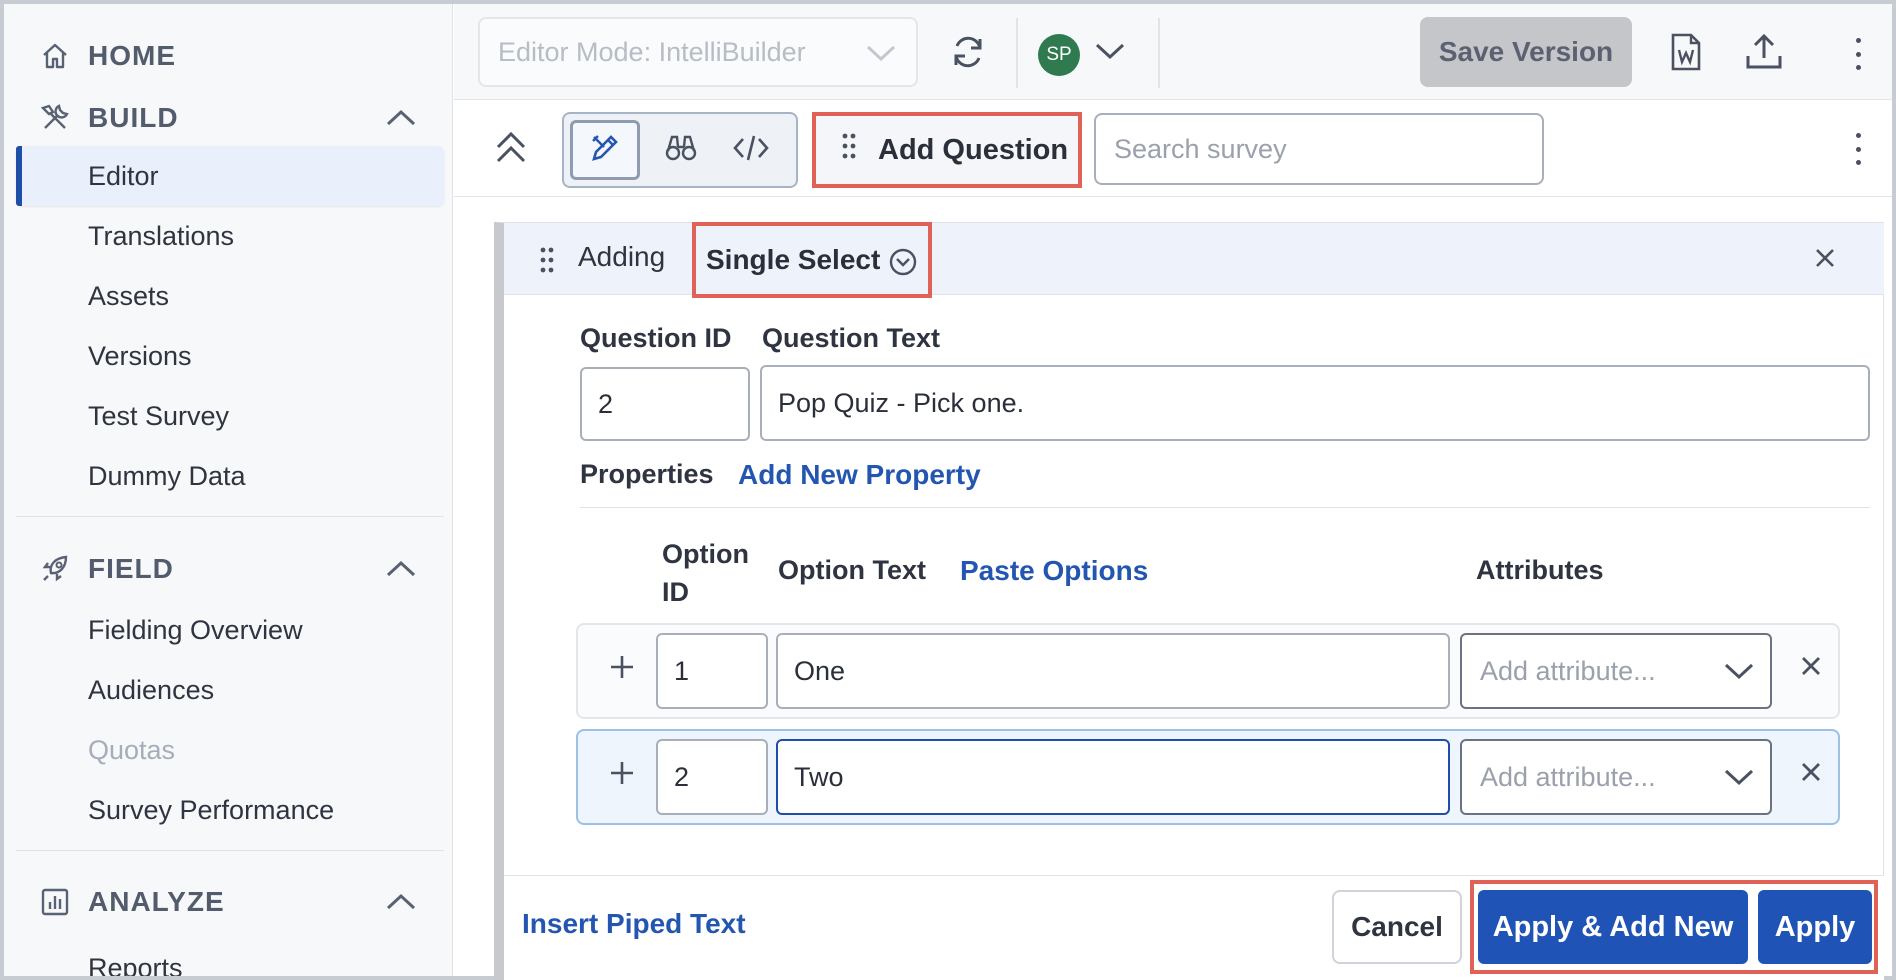 The height and width of the screenshot is (980, 1896). I want to click on sidebar-item-quotas: Quotas, so click(132, 750).